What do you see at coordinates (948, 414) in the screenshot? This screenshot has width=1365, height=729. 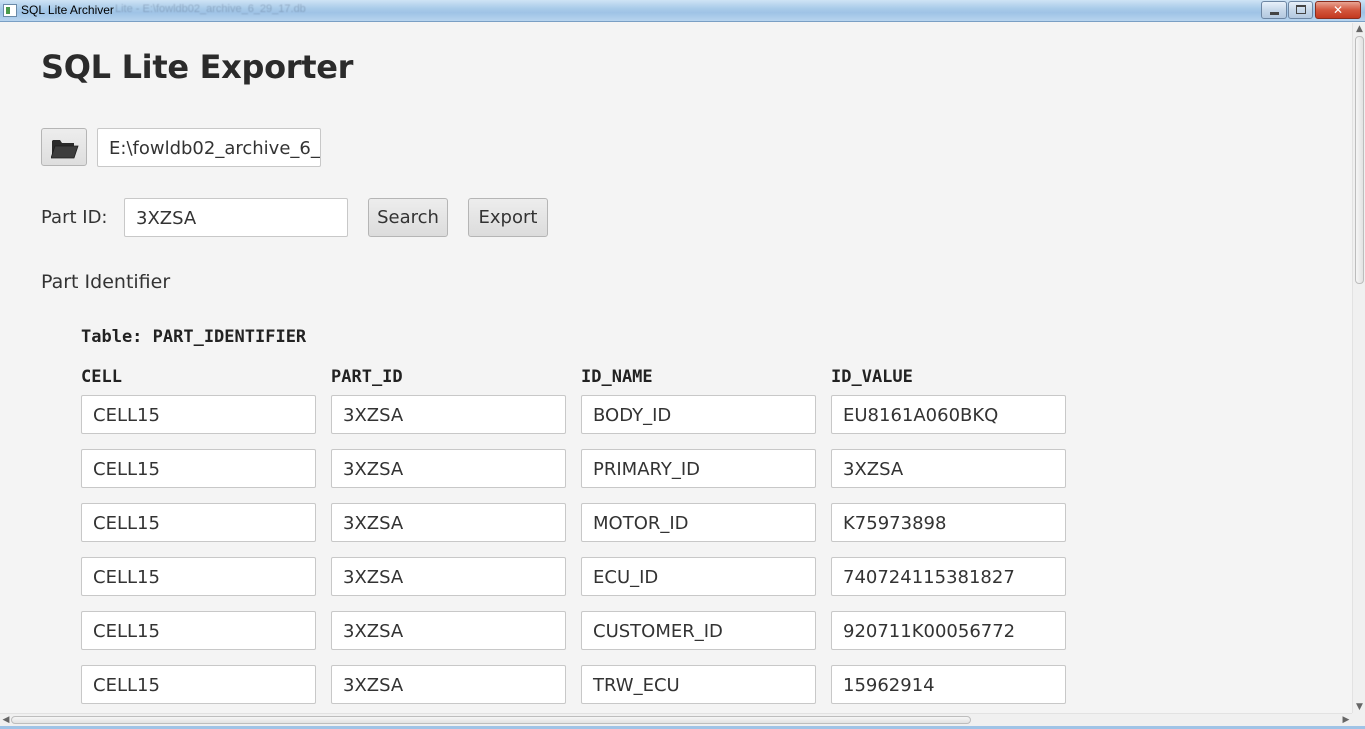 I see `table-cell: EU8161A060BKQ` at bounding box center [948, 414].